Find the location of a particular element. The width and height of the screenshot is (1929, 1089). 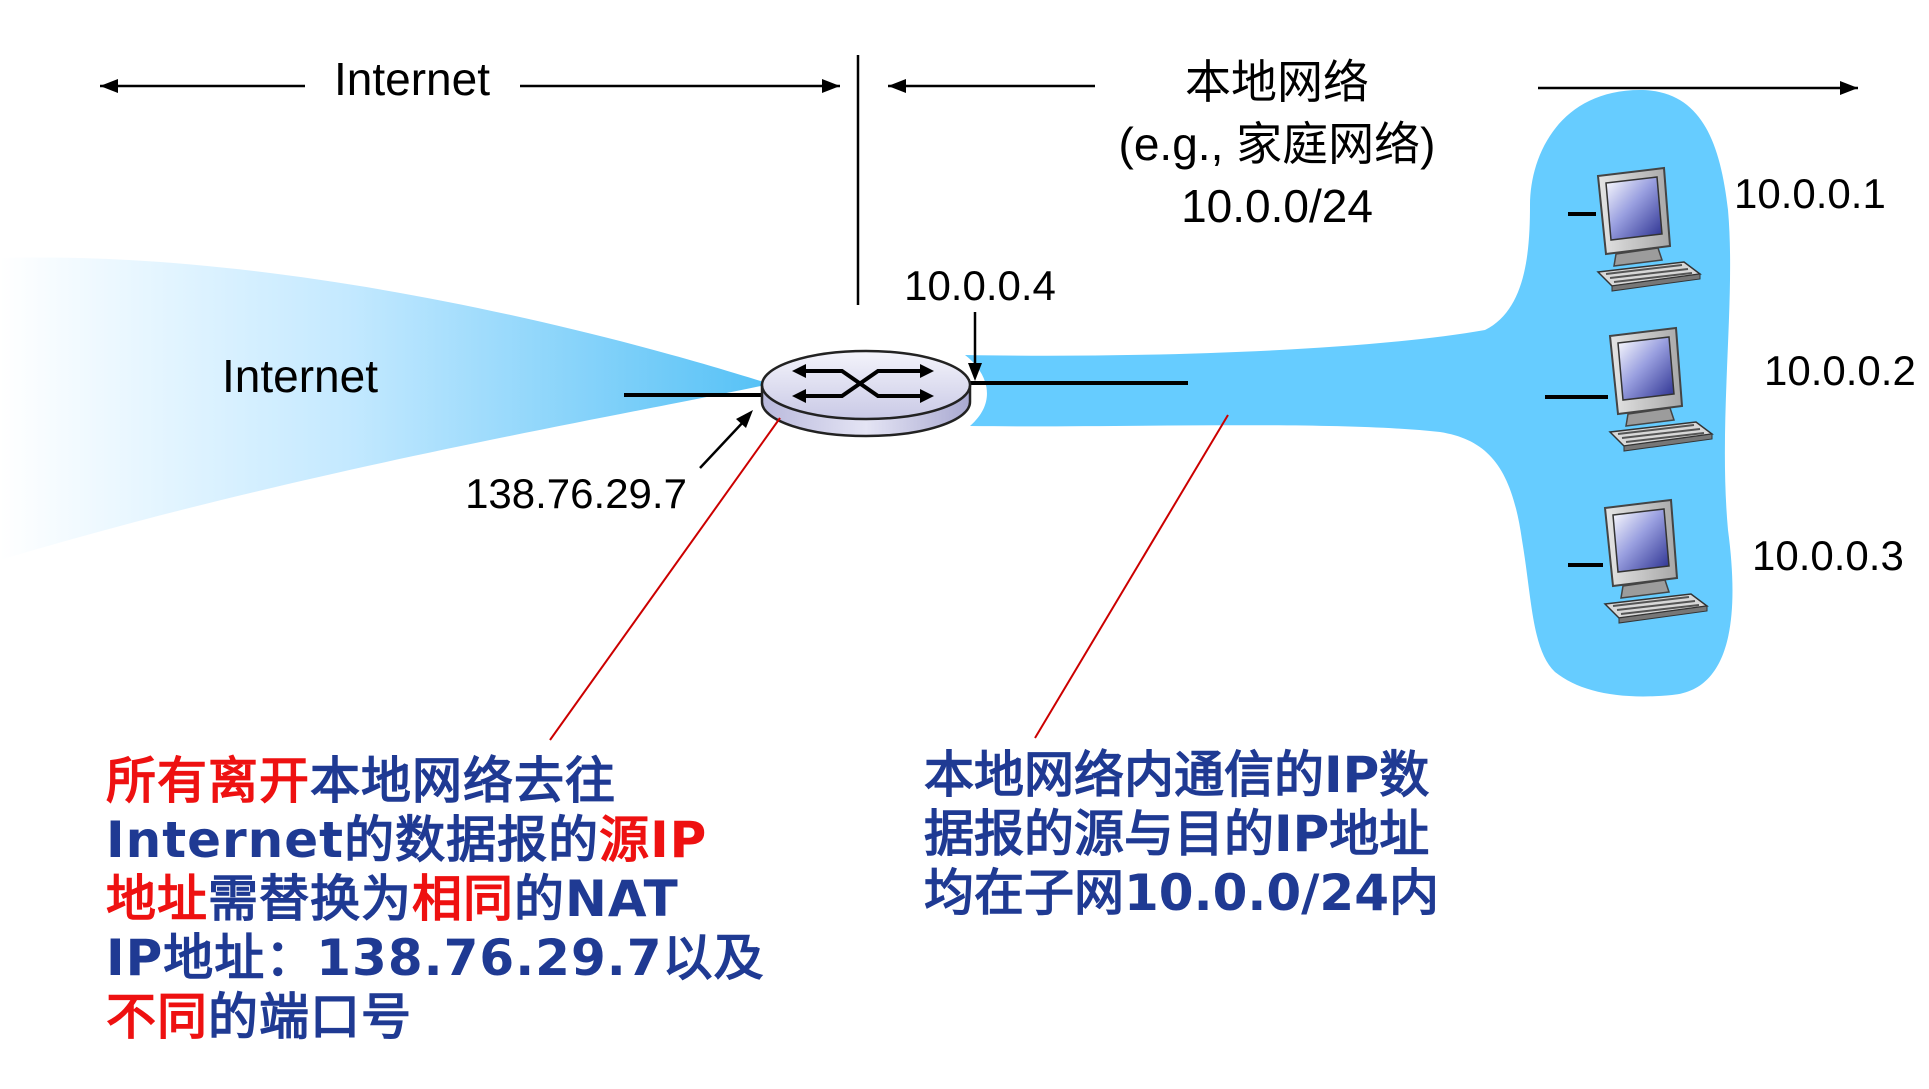

note-line: 据报的源与目的IP地址 is located at coordinates (1177, 834).